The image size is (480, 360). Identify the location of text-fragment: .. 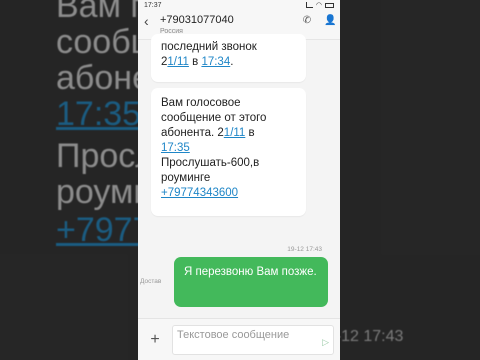
(232, 62).